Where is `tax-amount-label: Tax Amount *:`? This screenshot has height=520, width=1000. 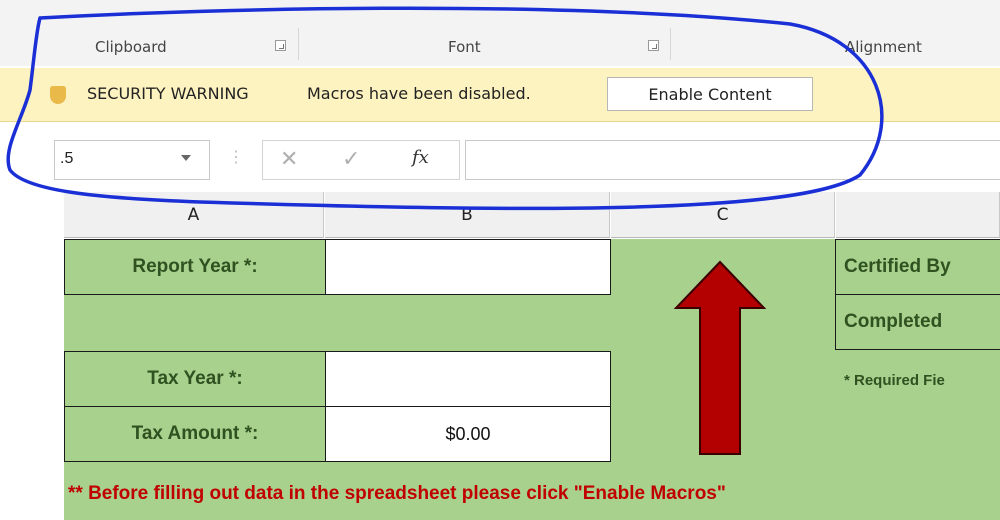
tax-amount-label: Tax Amount *: is located at coordinates (195, 434).